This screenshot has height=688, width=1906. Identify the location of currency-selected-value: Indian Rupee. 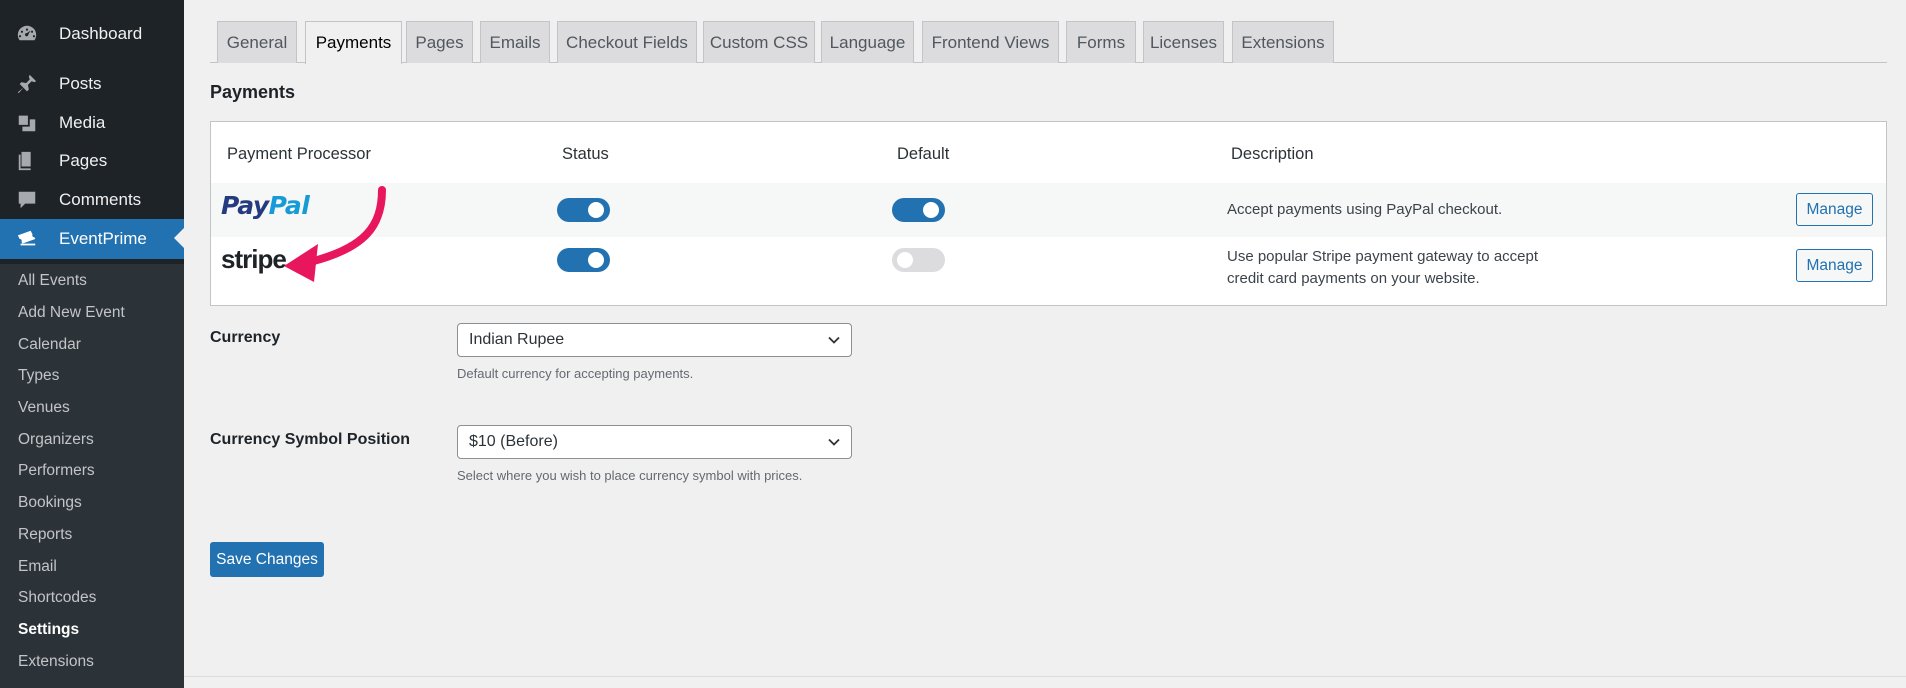
(517, 339).